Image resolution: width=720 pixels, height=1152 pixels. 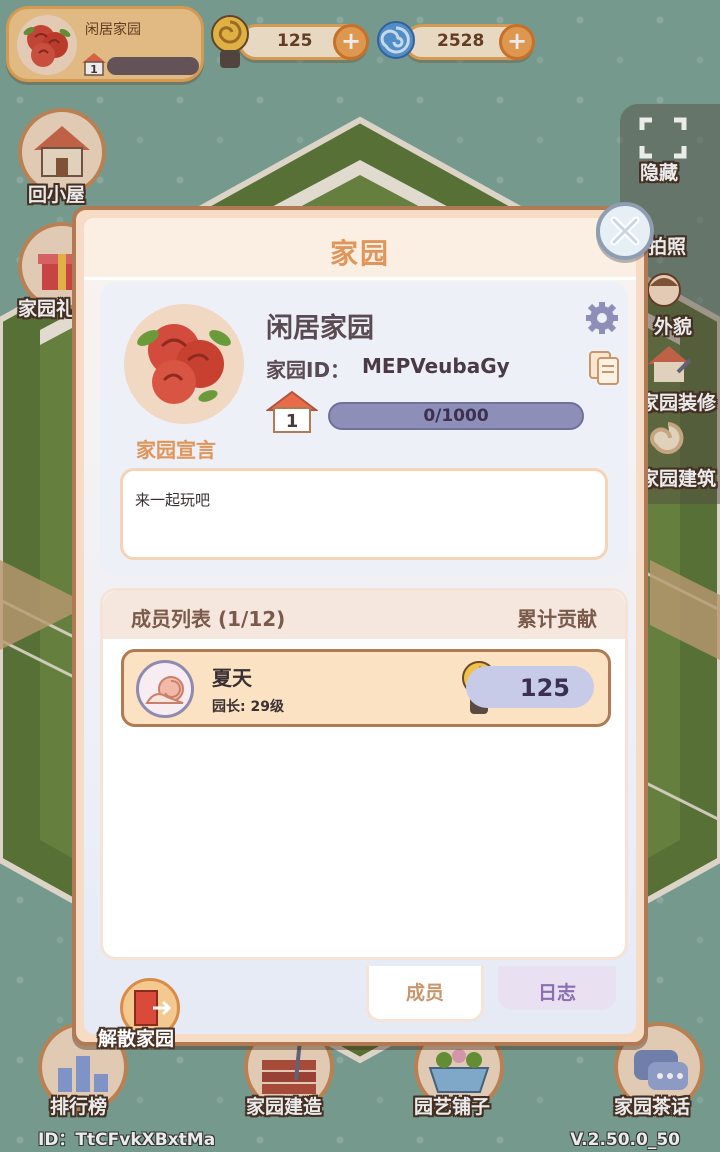 What do you see at coordinates (425, 994) in the screenshot?
I see `tab-members: 成员` at bounding box center [425, 994].